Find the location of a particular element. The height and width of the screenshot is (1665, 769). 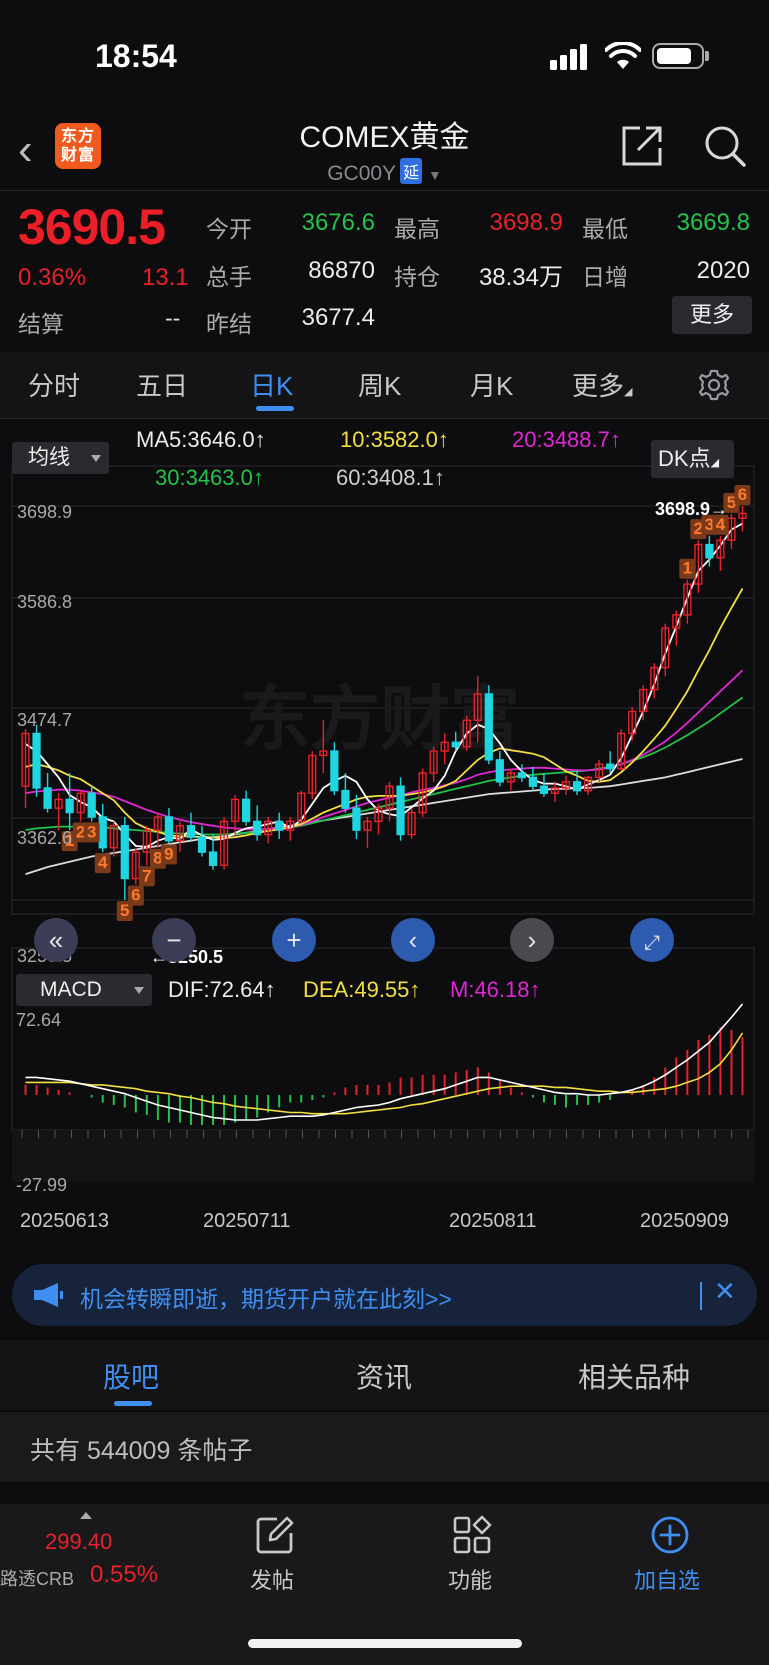

search-icon is located at coordinates (725, 146).